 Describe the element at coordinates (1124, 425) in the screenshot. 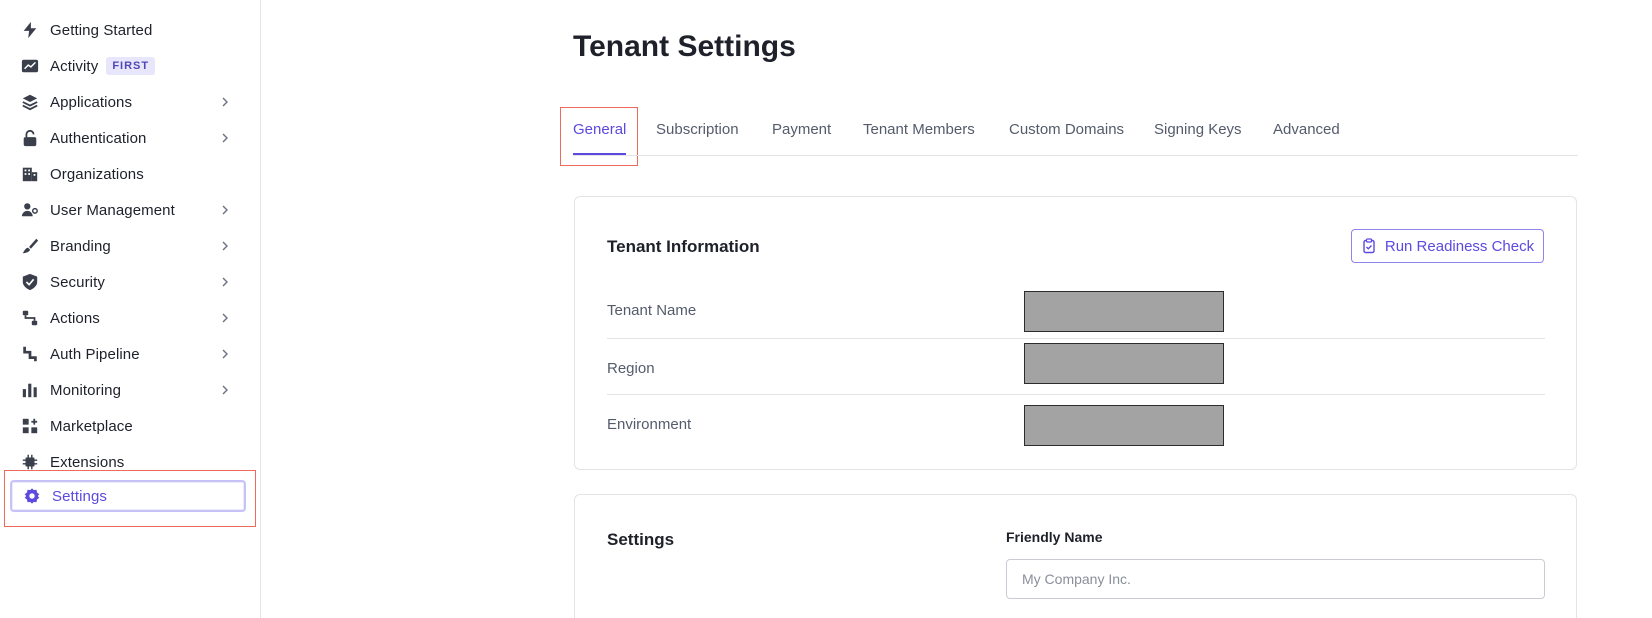

I see `environment-redacted-value` at that location.